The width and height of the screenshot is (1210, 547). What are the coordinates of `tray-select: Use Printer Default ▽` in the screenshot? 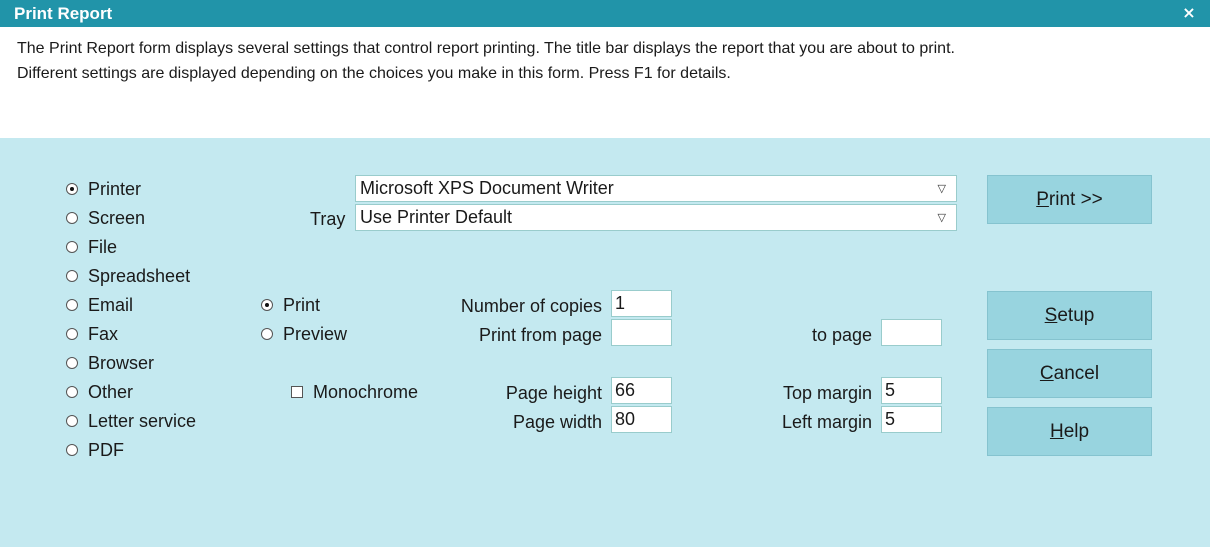 It's located at (656, 217).